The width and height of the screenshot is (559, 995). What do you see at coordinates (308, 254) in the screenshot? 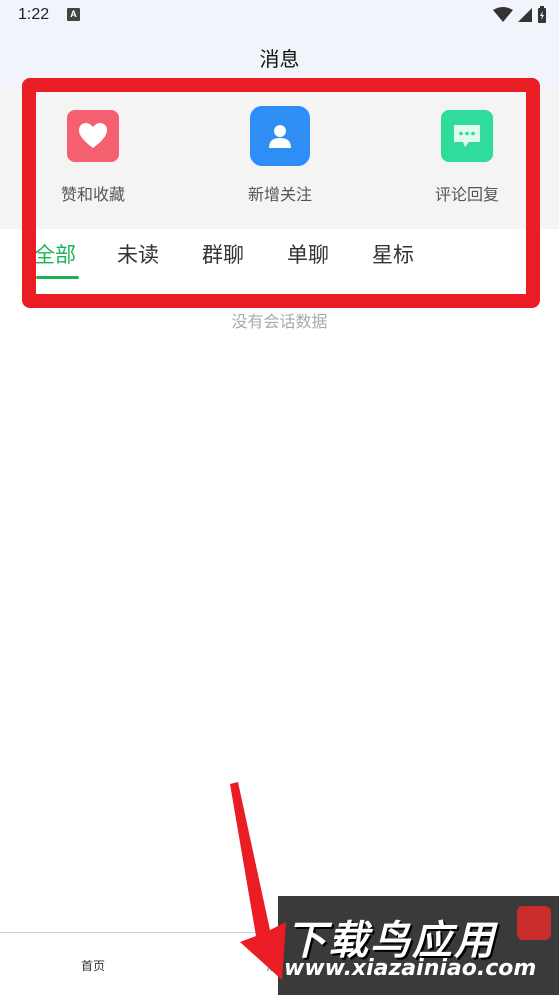
I see `tab-single-chat: 单聊` at bounding box center [308, 254].